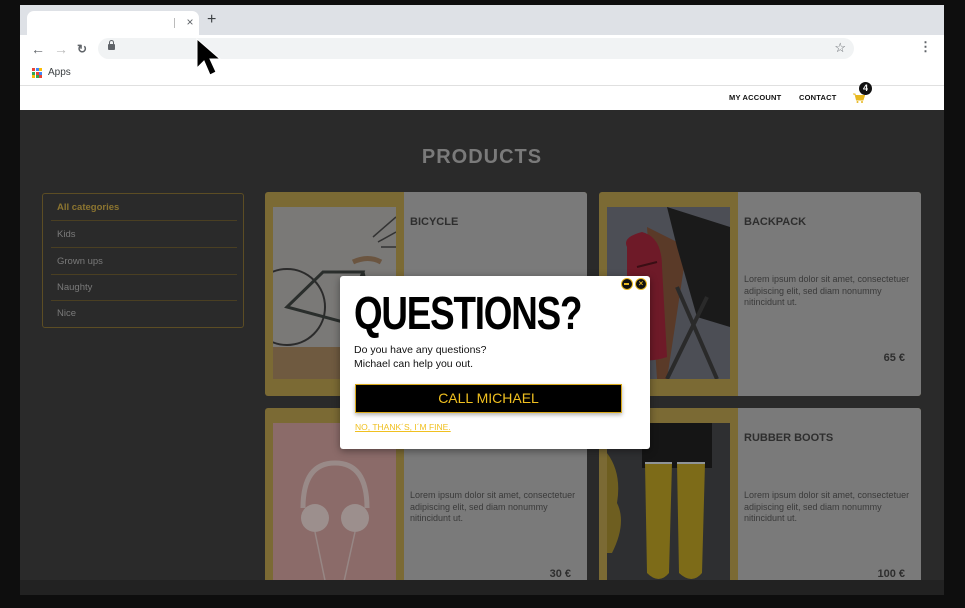 This screenshot has width=965, height=608. I want to click on product-price: 30 €, so click(560, 574).